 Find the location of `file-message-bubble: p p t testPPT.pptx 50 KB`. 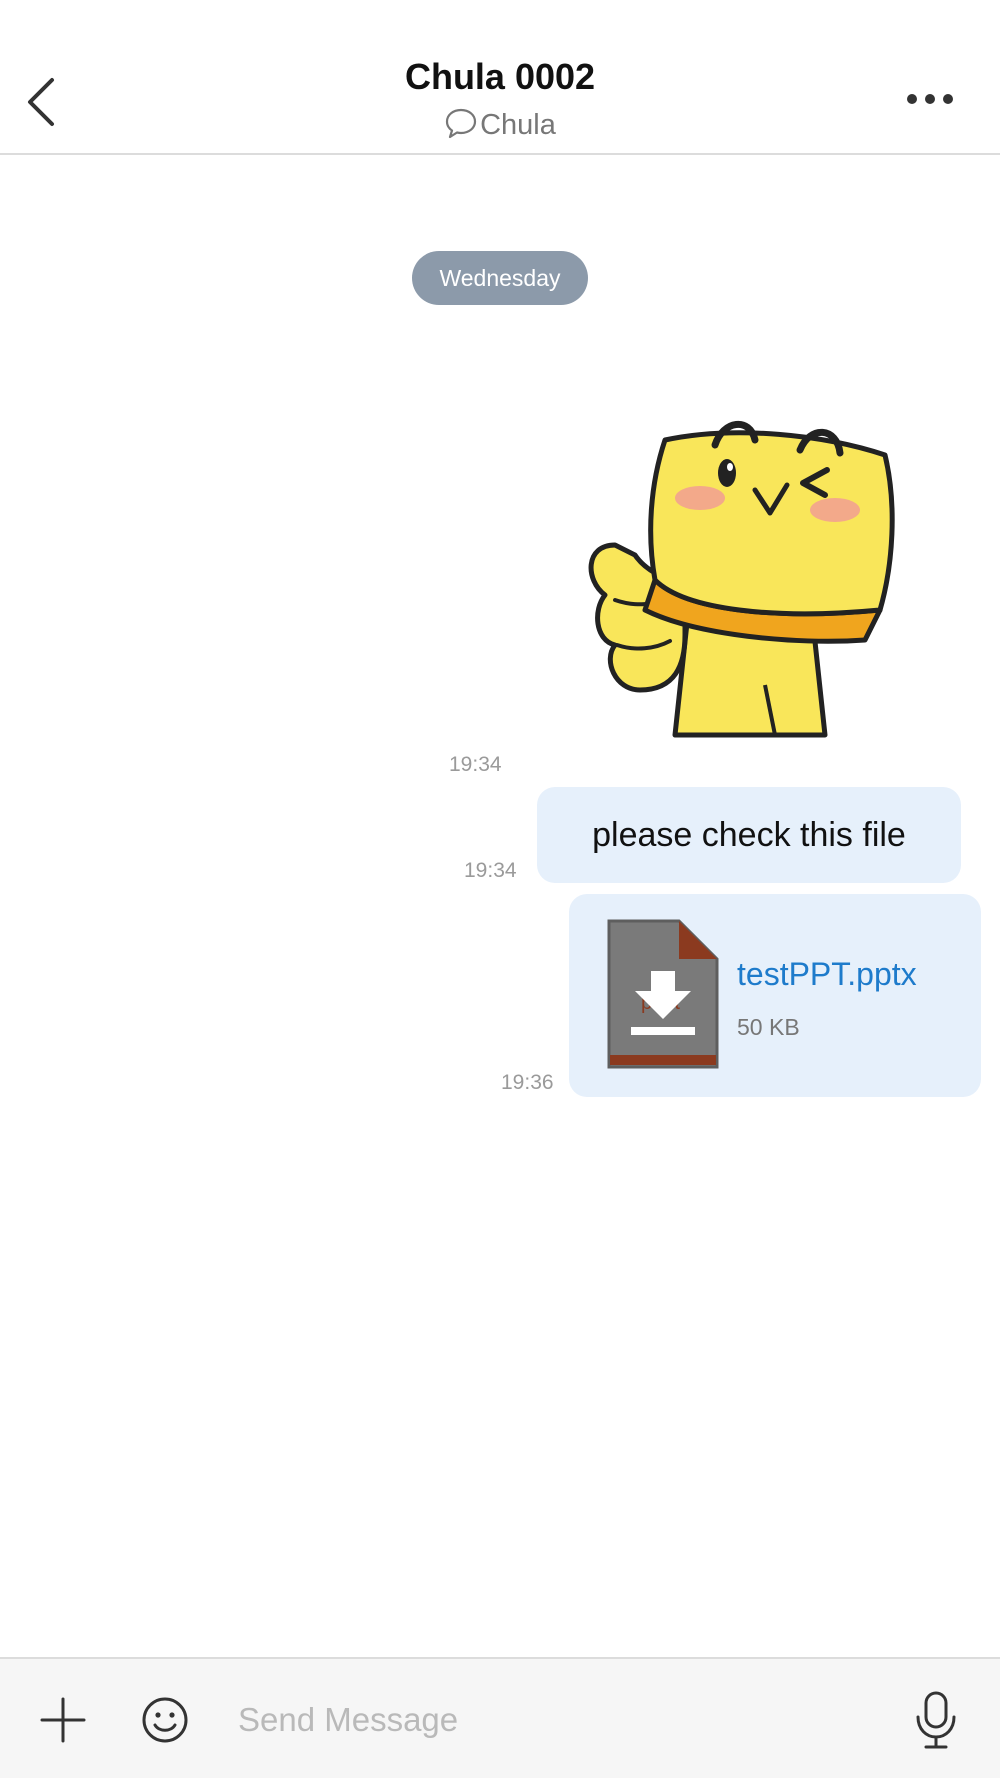

file-message-bubble: p p t testPPT.pptx 50 KB is located at coordinates (775, 995).